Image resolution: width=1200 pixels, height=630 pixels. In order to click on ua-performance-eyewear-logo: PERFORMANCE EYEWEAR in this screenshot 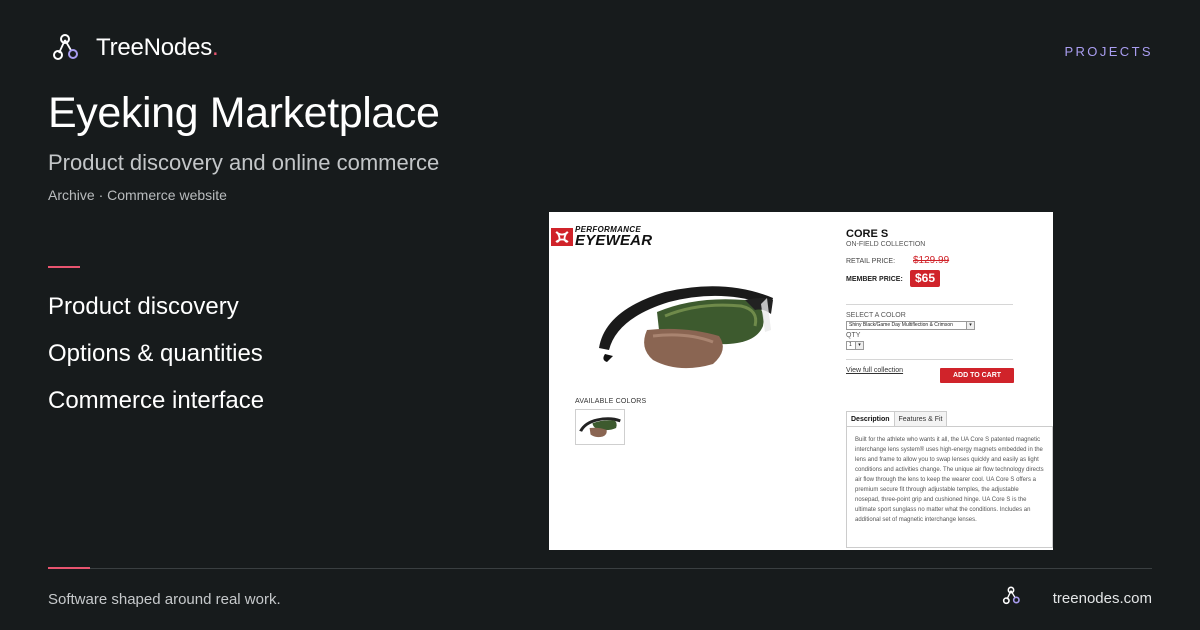, I will do `click(601, 237)`.